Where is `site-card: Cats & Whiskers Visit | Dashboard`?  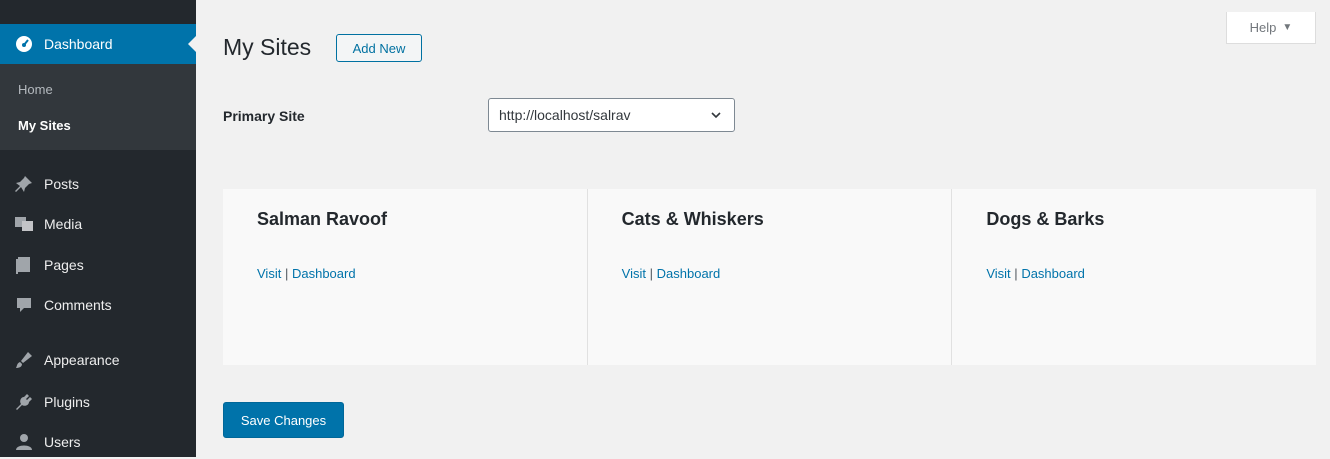 site-card: Cats & Whiskers Visit | Dashboard is located at coordinates (769, 277).